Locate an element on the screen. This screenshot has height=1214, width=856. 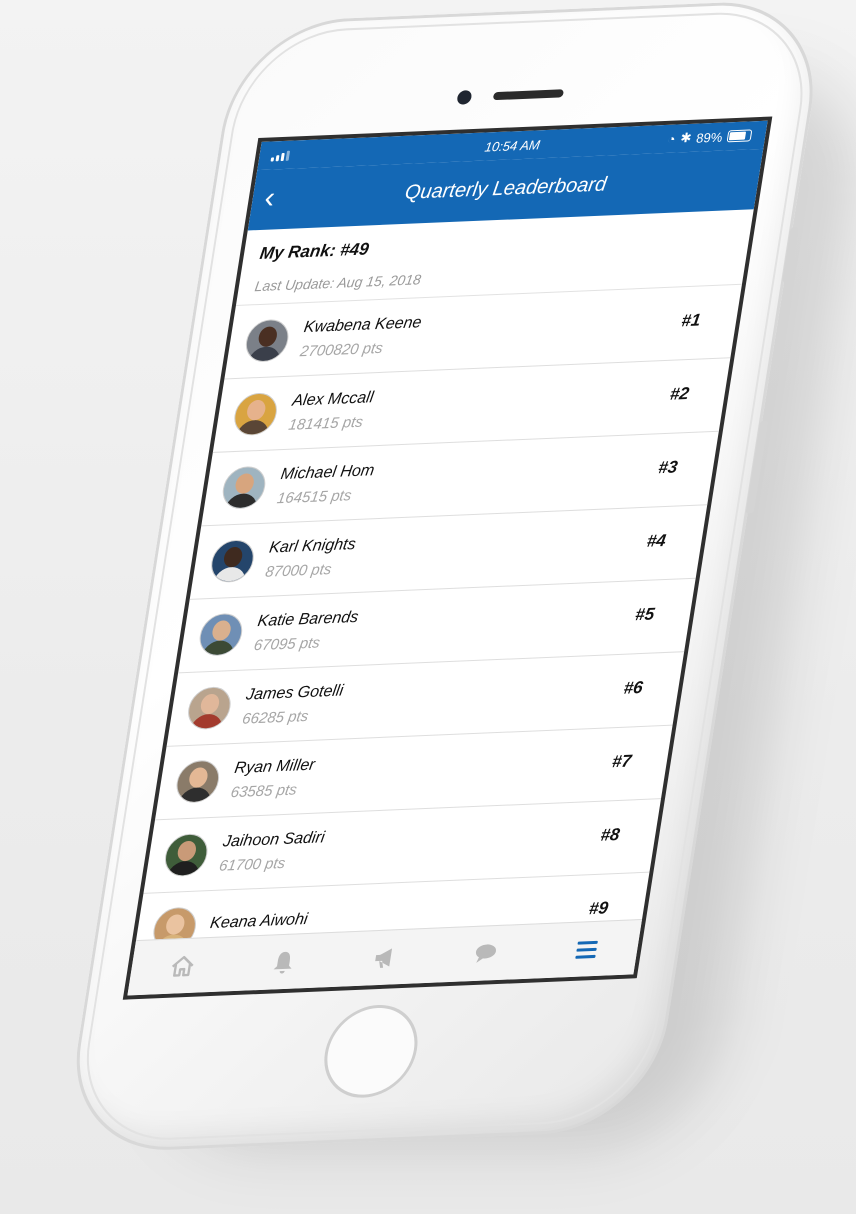
leader-name: Keana Aiwohi is located at coordinates (258, 921).